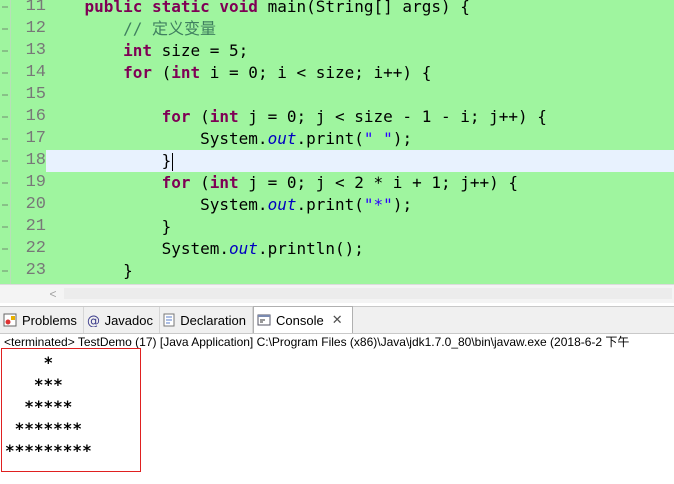 Image resolution: width=674 pixels, height=484 pixels. Describe the element at coordinates (35, 94) in the screenshot. I see `line-number: 15` at that location.